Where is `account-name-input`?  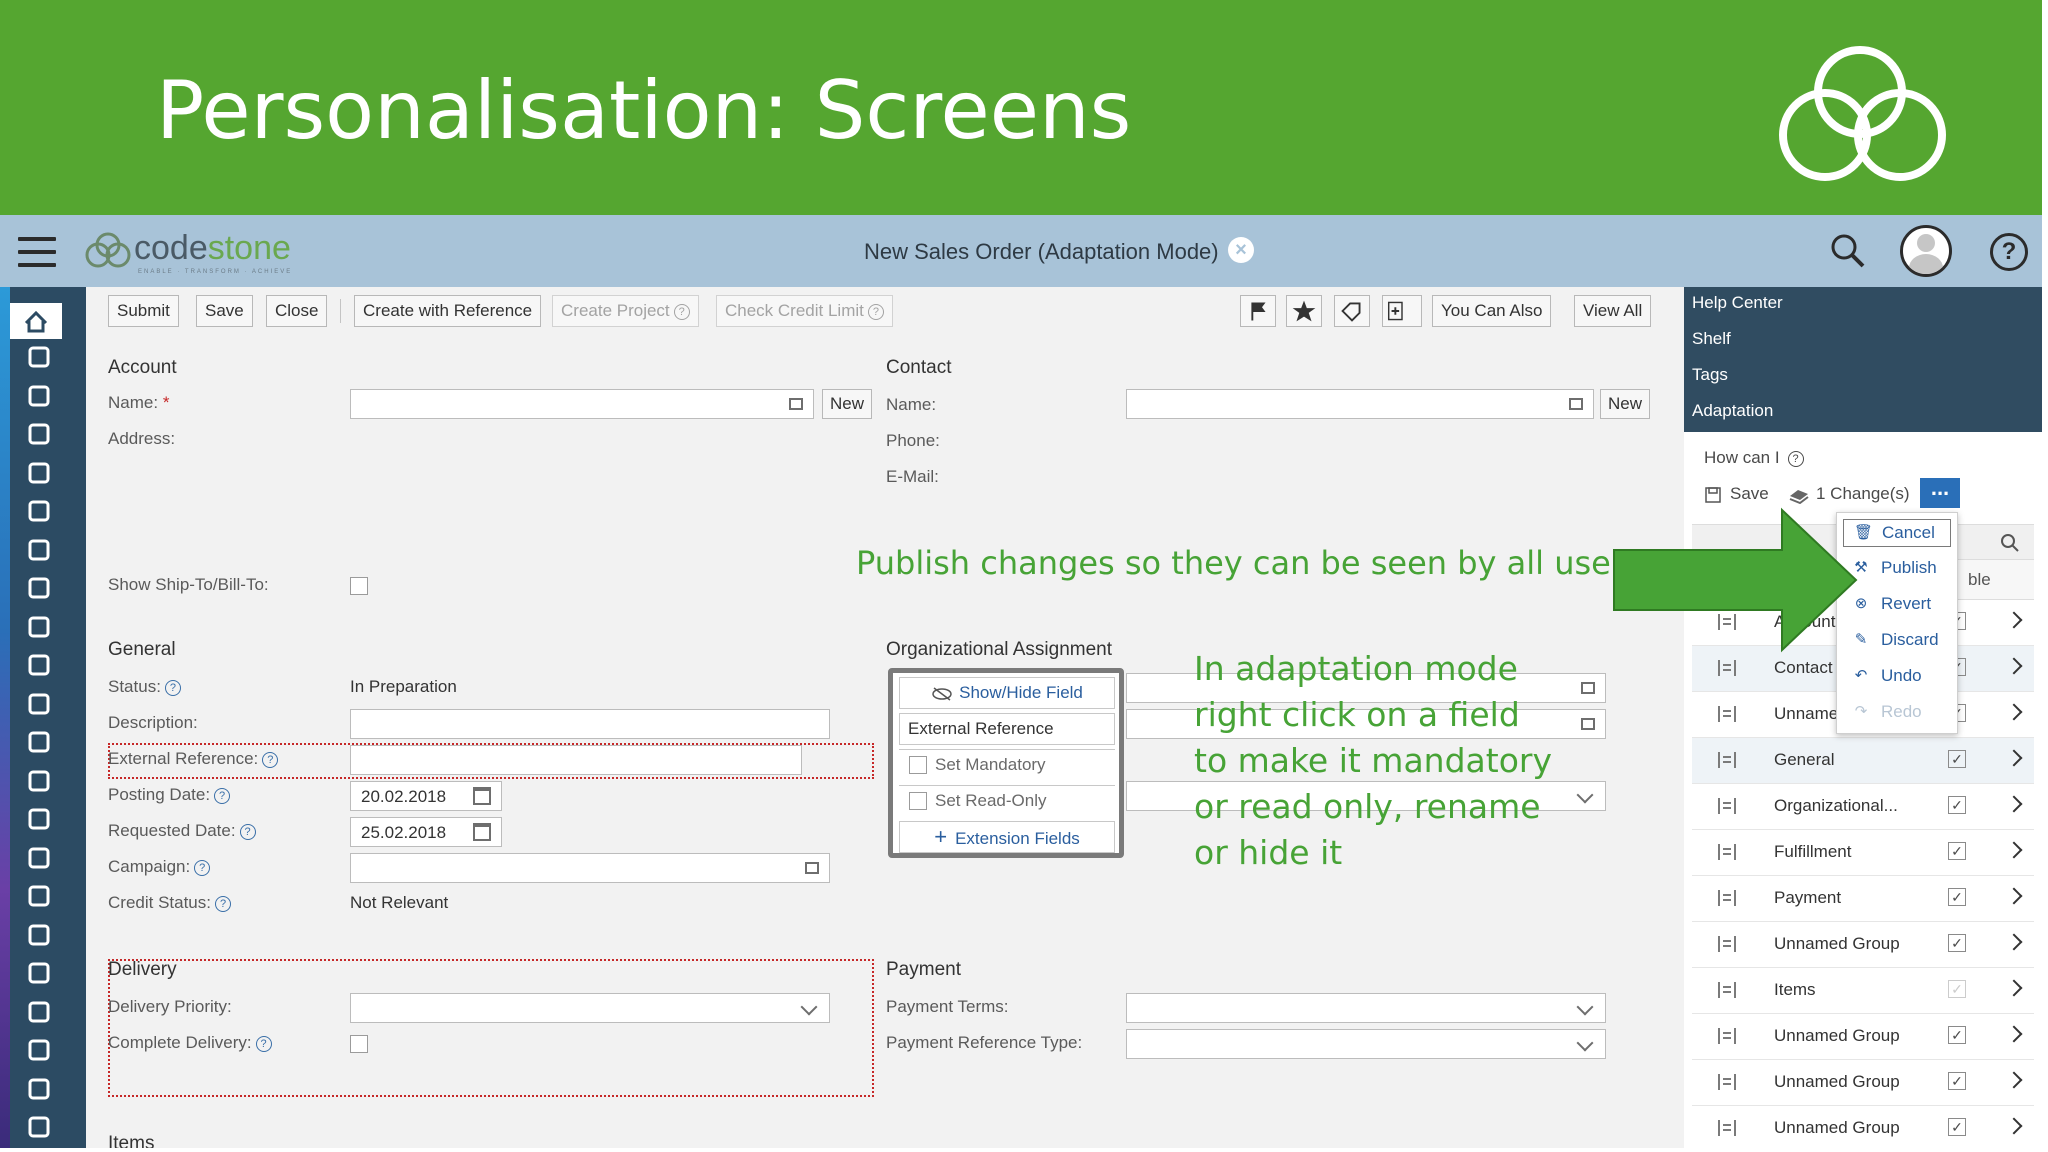 account-name-input is located at coordinates (582, 404).